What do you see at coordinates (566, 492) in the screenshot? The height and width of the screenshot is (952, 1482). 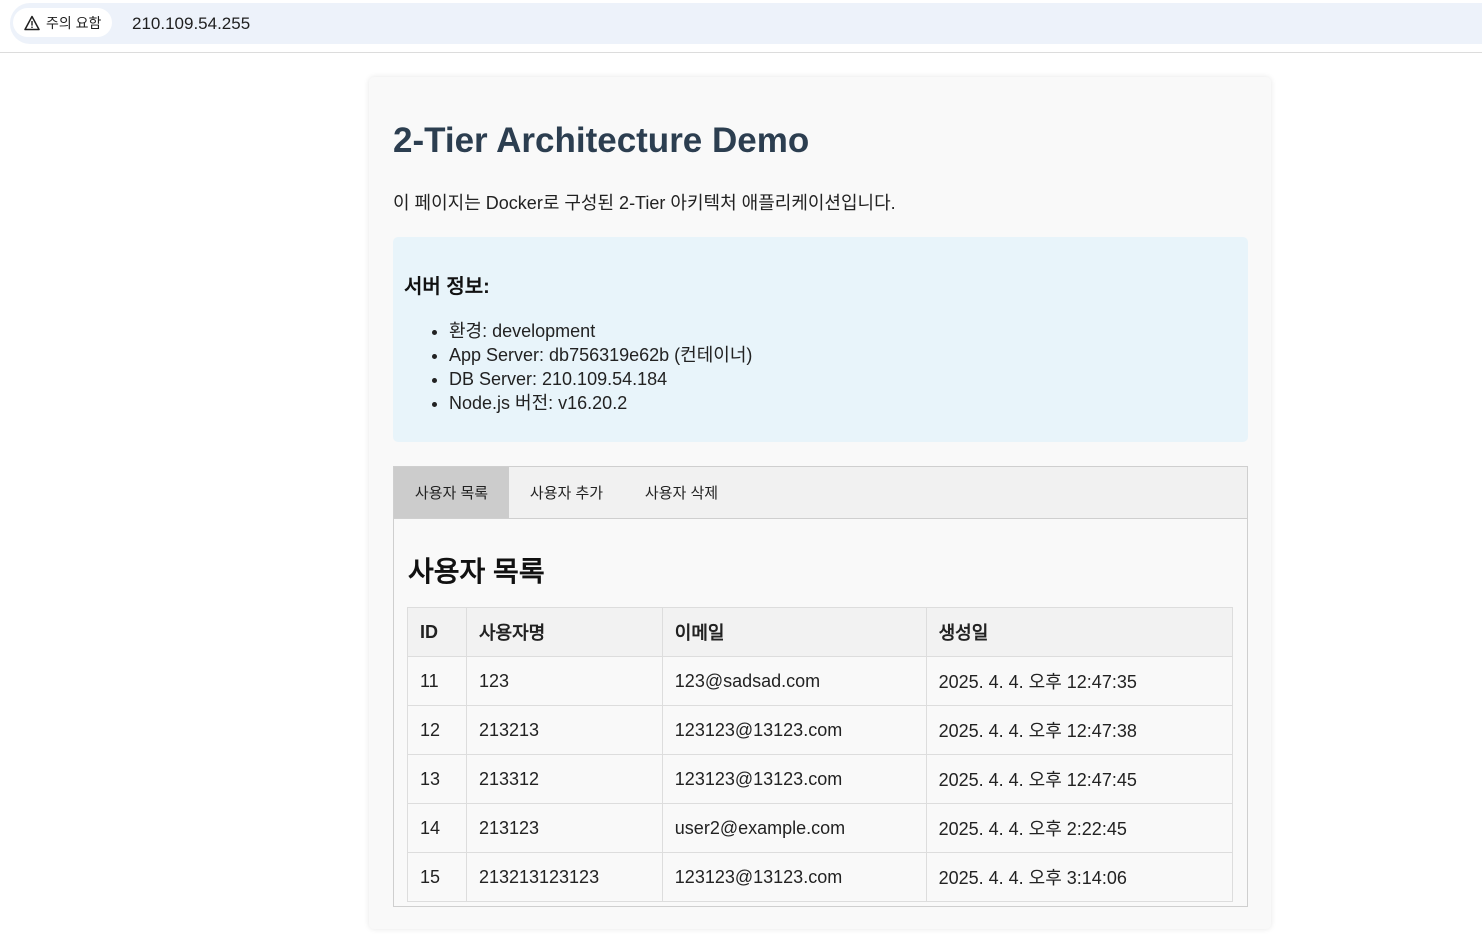 I see `tab-add-user: 사용자 추가` at bounding box center [566, 492].